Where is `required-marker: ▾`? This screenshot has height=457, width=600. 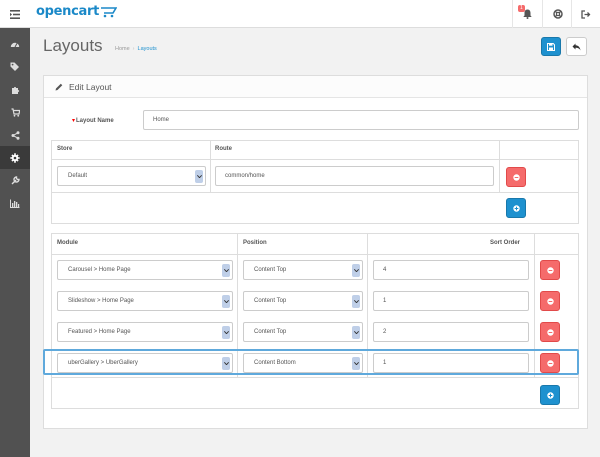 required-marker: ▾ is located at coordinates (74, 121).